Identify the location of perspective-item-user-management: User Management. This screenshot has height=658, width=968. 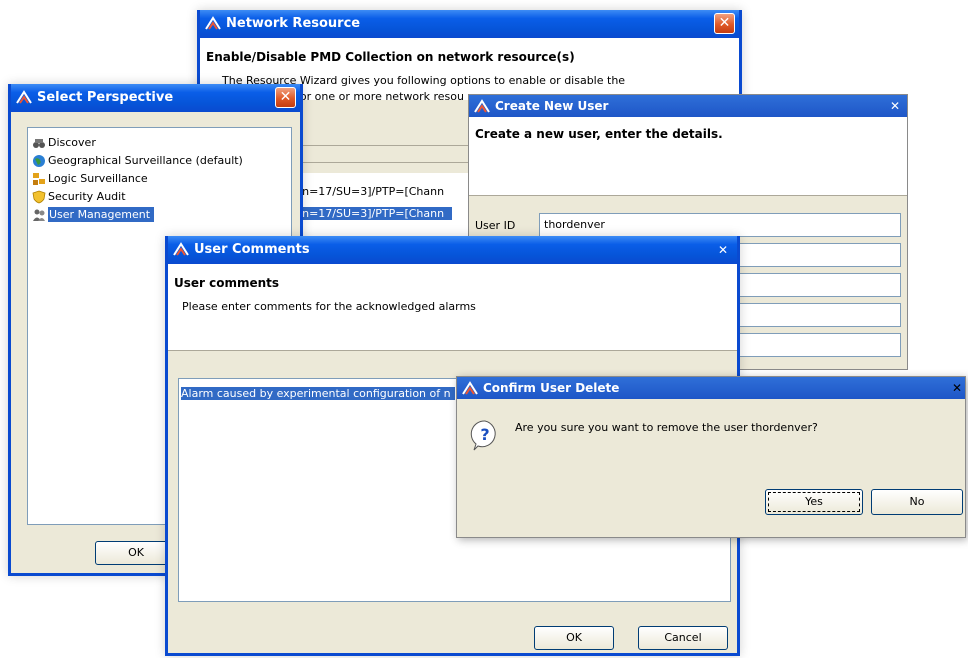
(93, 215).